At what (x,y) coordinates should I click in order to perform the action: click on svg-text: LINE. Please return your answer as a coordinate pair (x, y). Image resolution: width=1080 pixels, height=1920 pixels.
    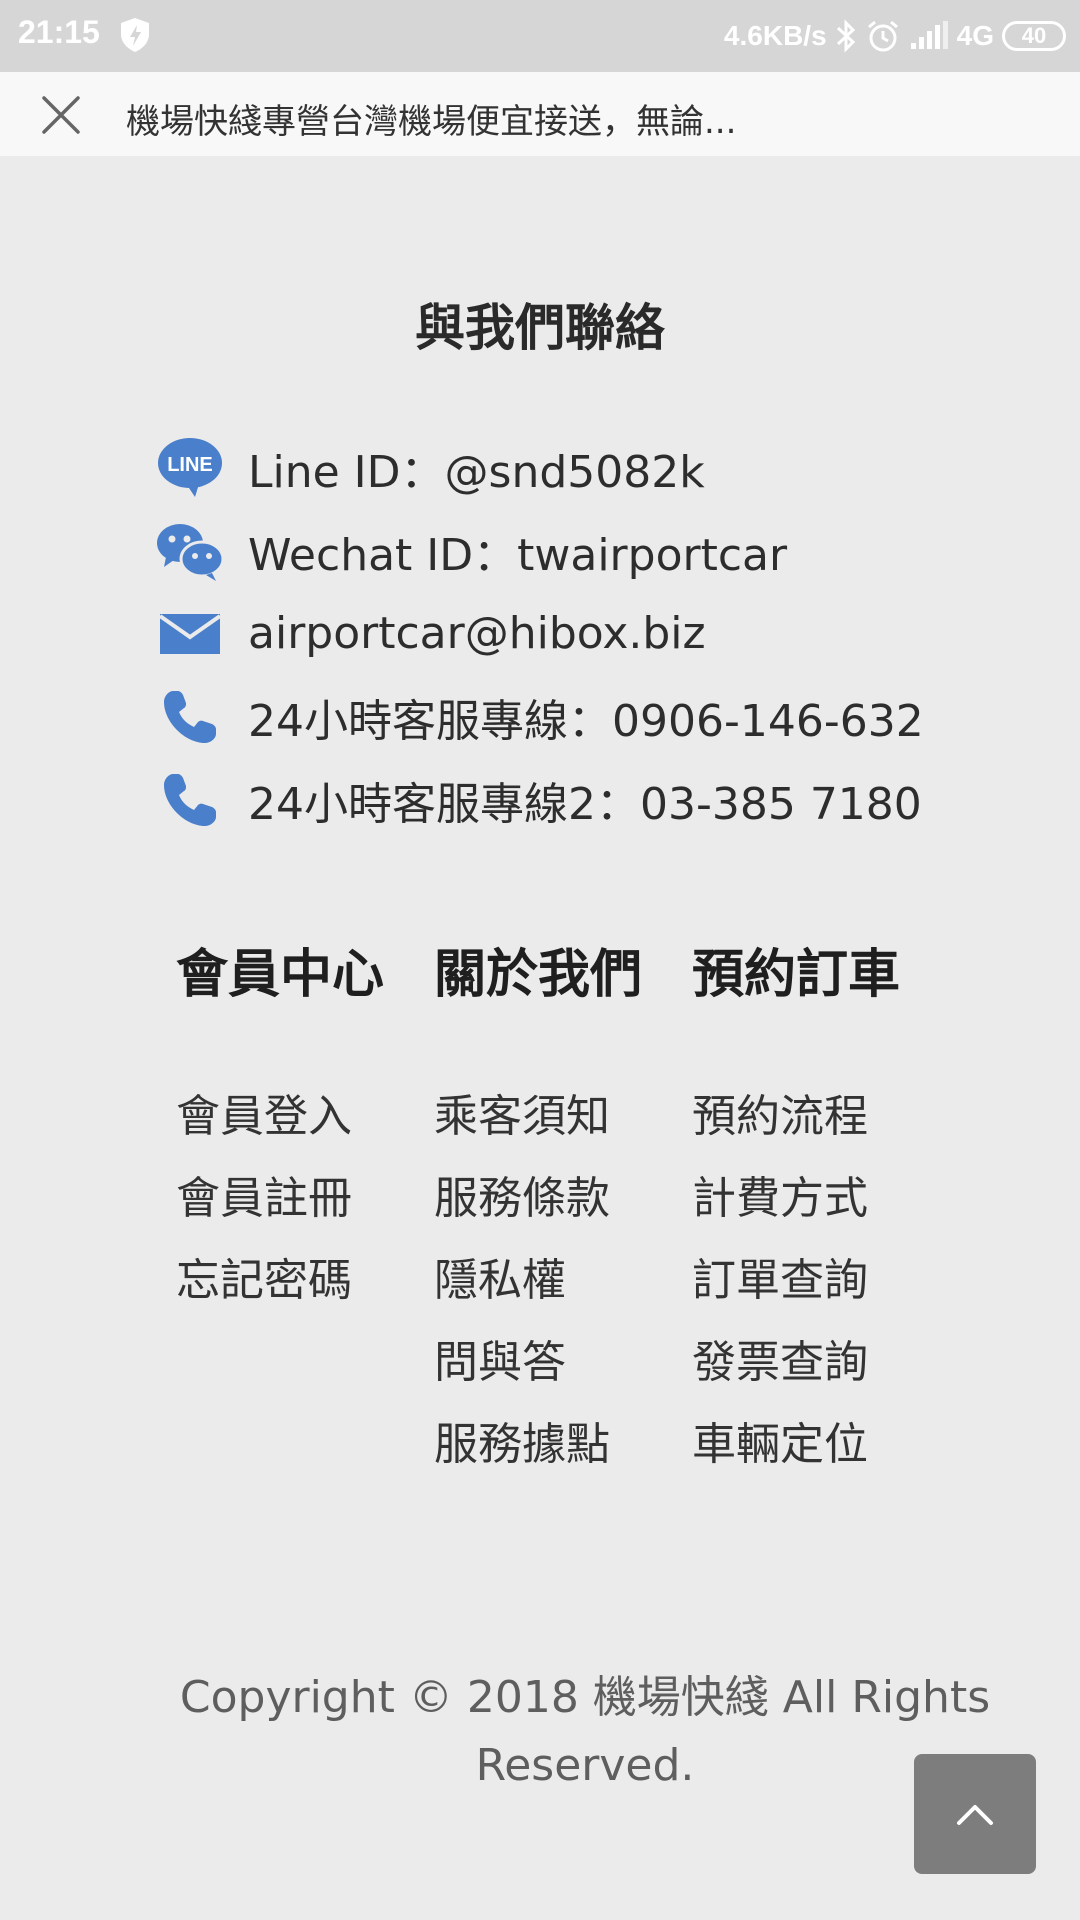
    Looking at the image, I should click on (190, 465).